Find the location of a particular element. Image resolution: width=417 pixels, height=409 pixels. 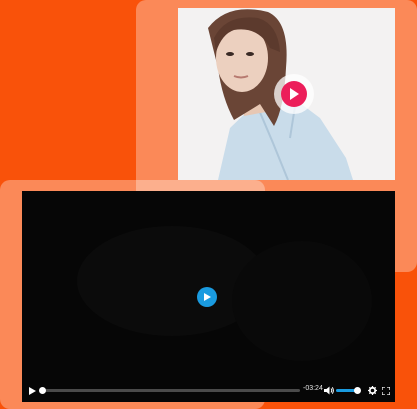

speaker-icon is located at coordinates (328, 390).